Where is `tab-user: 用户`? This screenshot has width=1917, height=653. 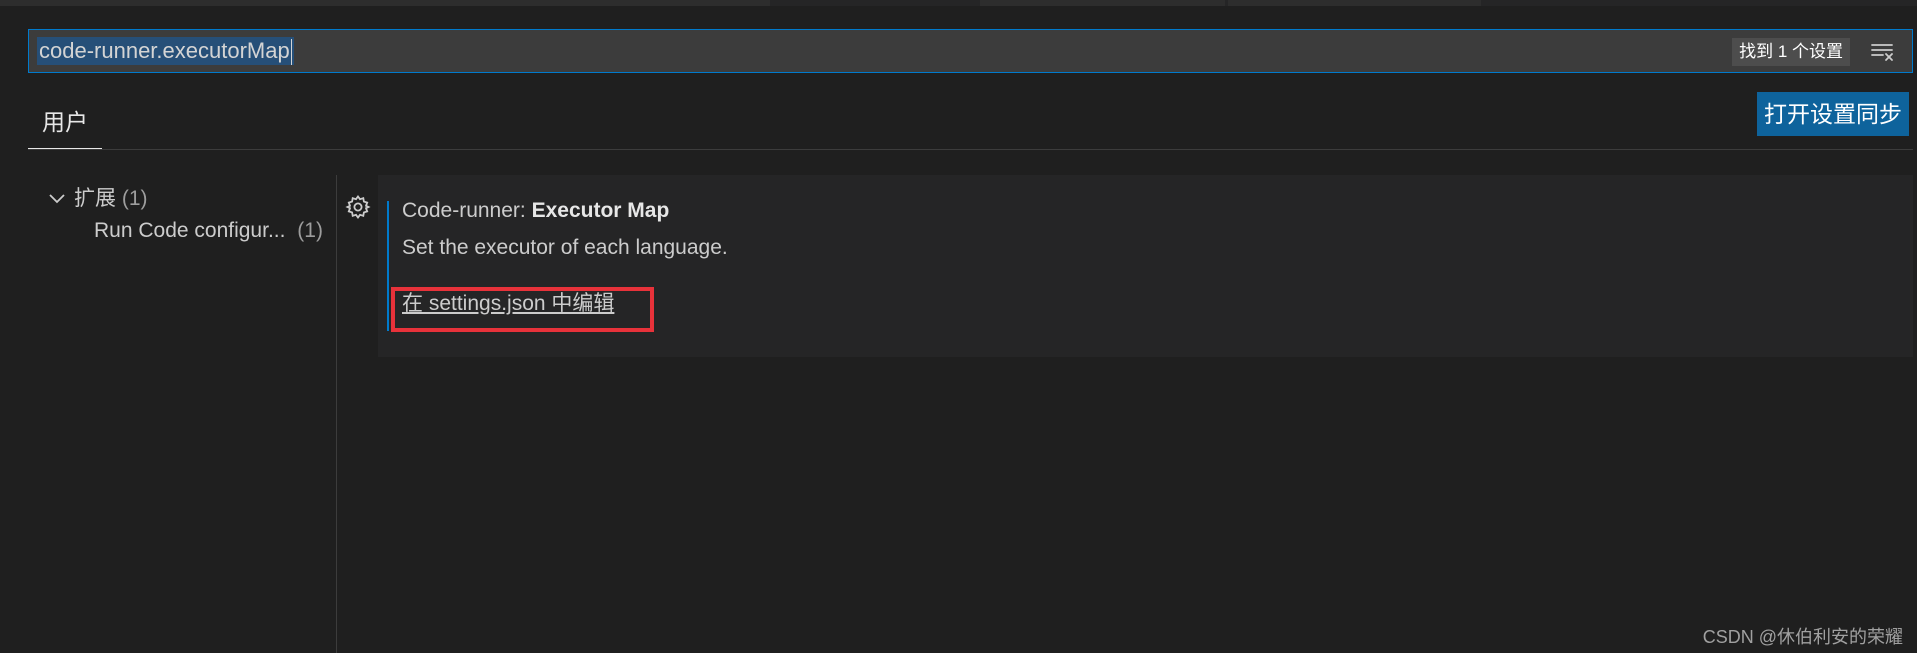
tab-user: 用户 is located at coordinates (65, 124).